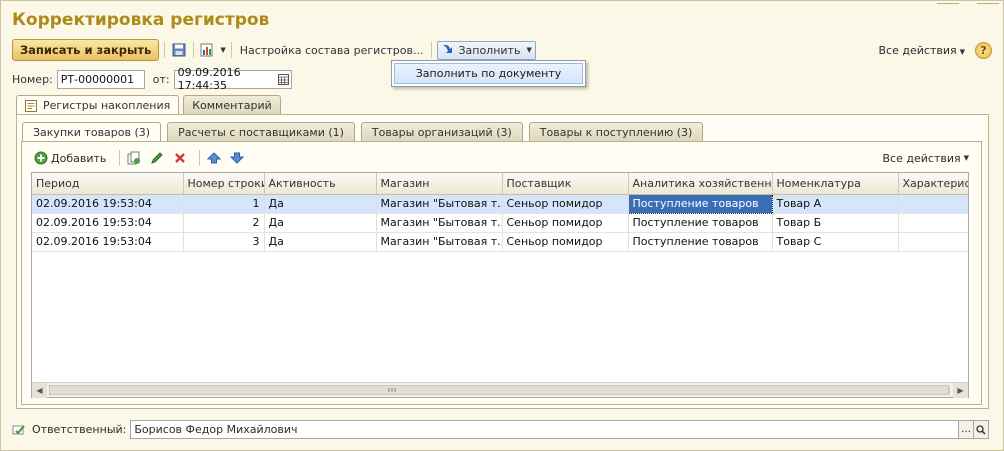 The width and height of the screenshot is (1004, 451). I want to click on table-toolbar: Добавить Все действия ▼, so click(501, 158).